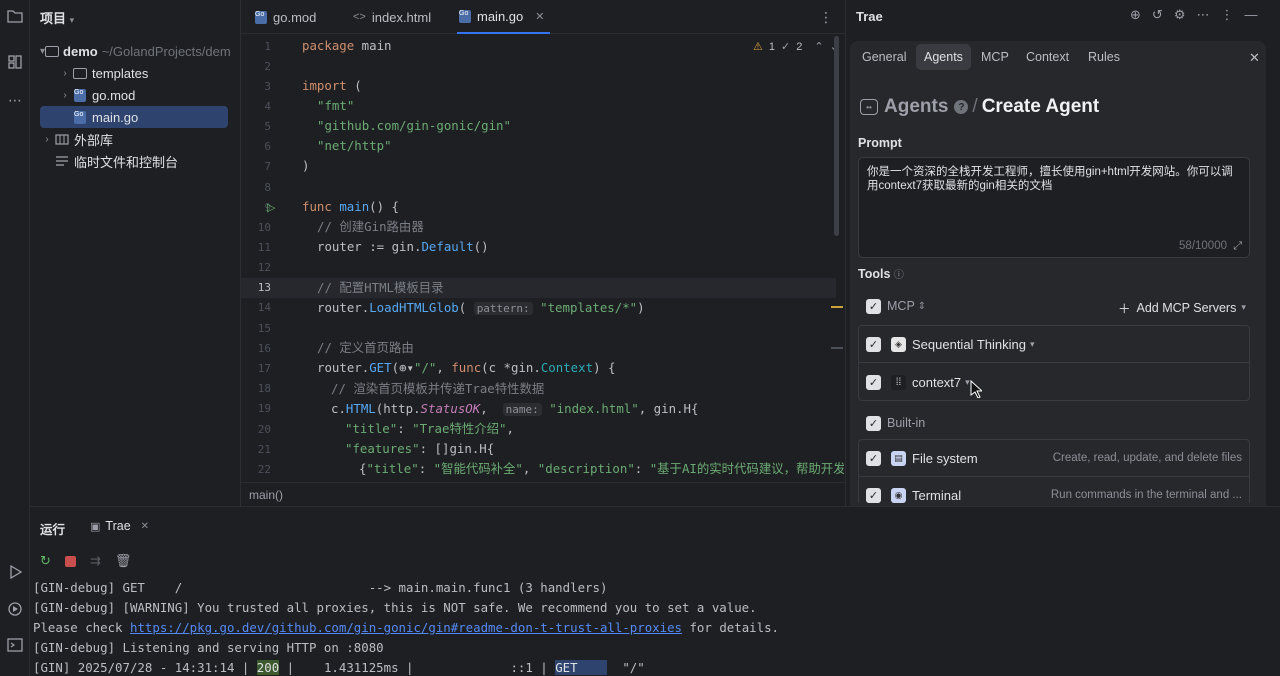 The width and height of the screenshot is (1280, 676). What do you see at coordinates (123, 561) in the screenshot?
I see `trash-icon: 🗑` at bounding box center [123, 561].